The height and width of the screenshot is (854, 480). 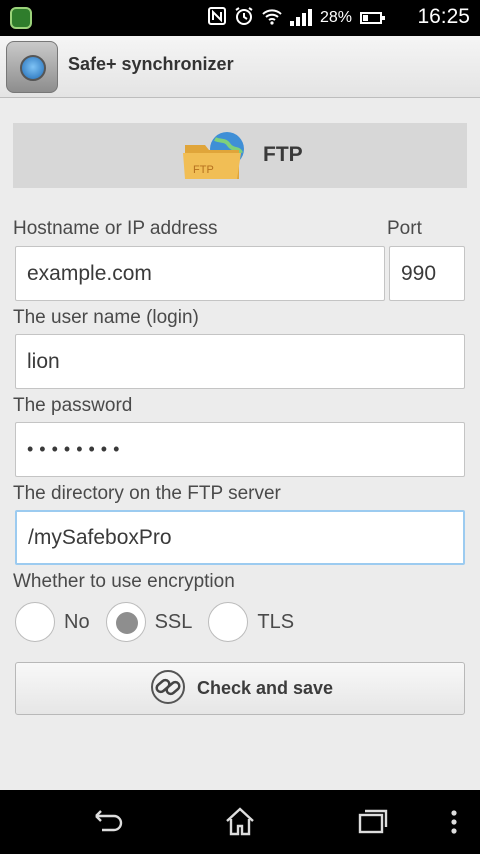 I want to click on home-icon, so click(x=240, y=822).